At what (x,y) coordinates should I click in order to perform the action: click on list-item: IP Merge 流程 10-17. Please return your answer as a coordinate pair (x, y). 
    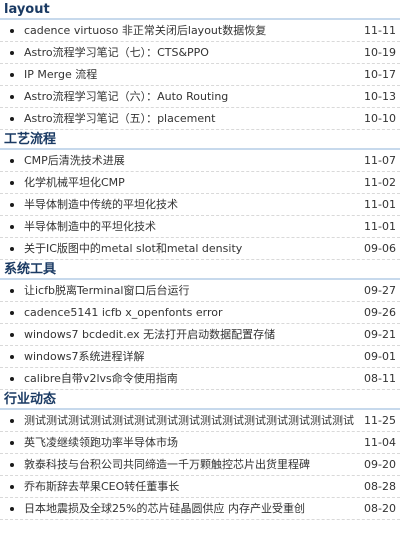
    Looking at the image, I should click on (200, 75).